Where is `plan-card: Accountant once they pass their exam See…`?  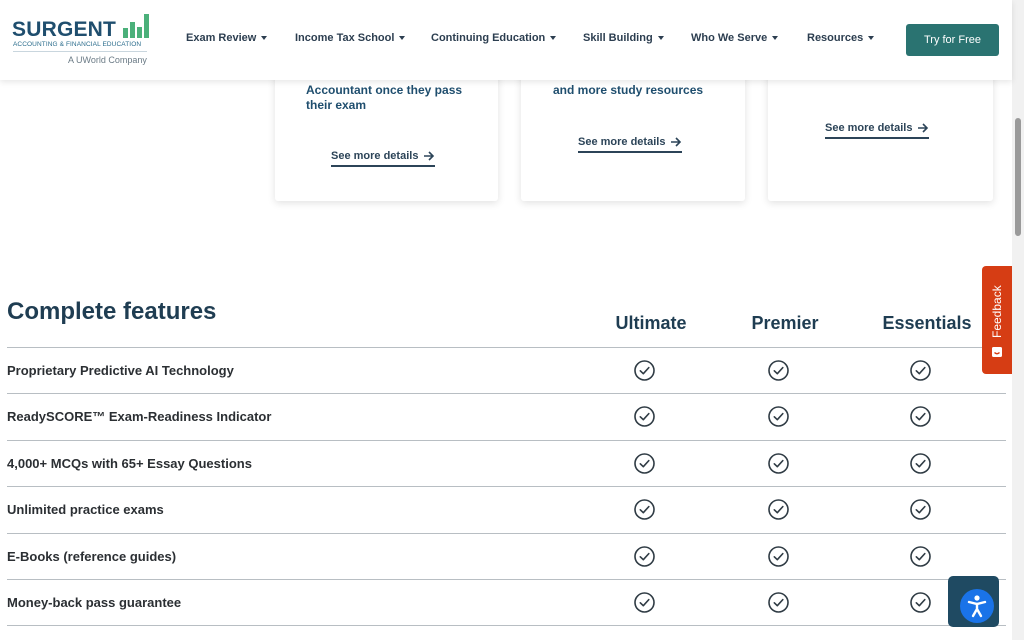 plan-card: Accountant once they pass their exam See… is located at coordinates (386, 130).